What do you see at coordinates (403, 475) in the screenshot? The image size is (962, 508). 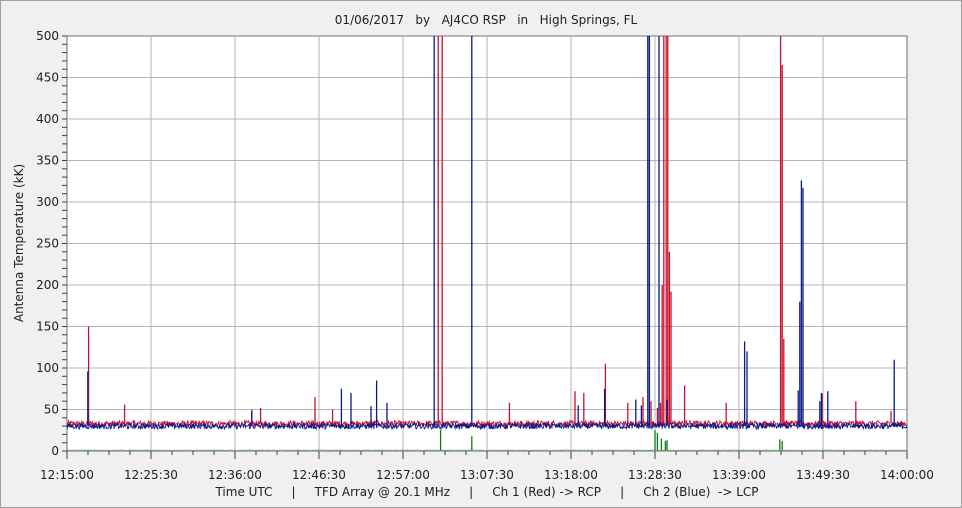 I see `x-tick-label: 12:57:00` at bounding box center [403, 475].